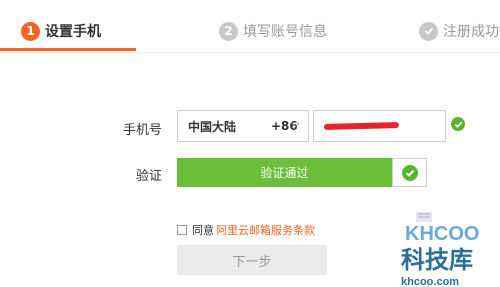 The height and width of the screenshot is (287, 500). I want to click on agreement-checkbox, so click(182, 230).